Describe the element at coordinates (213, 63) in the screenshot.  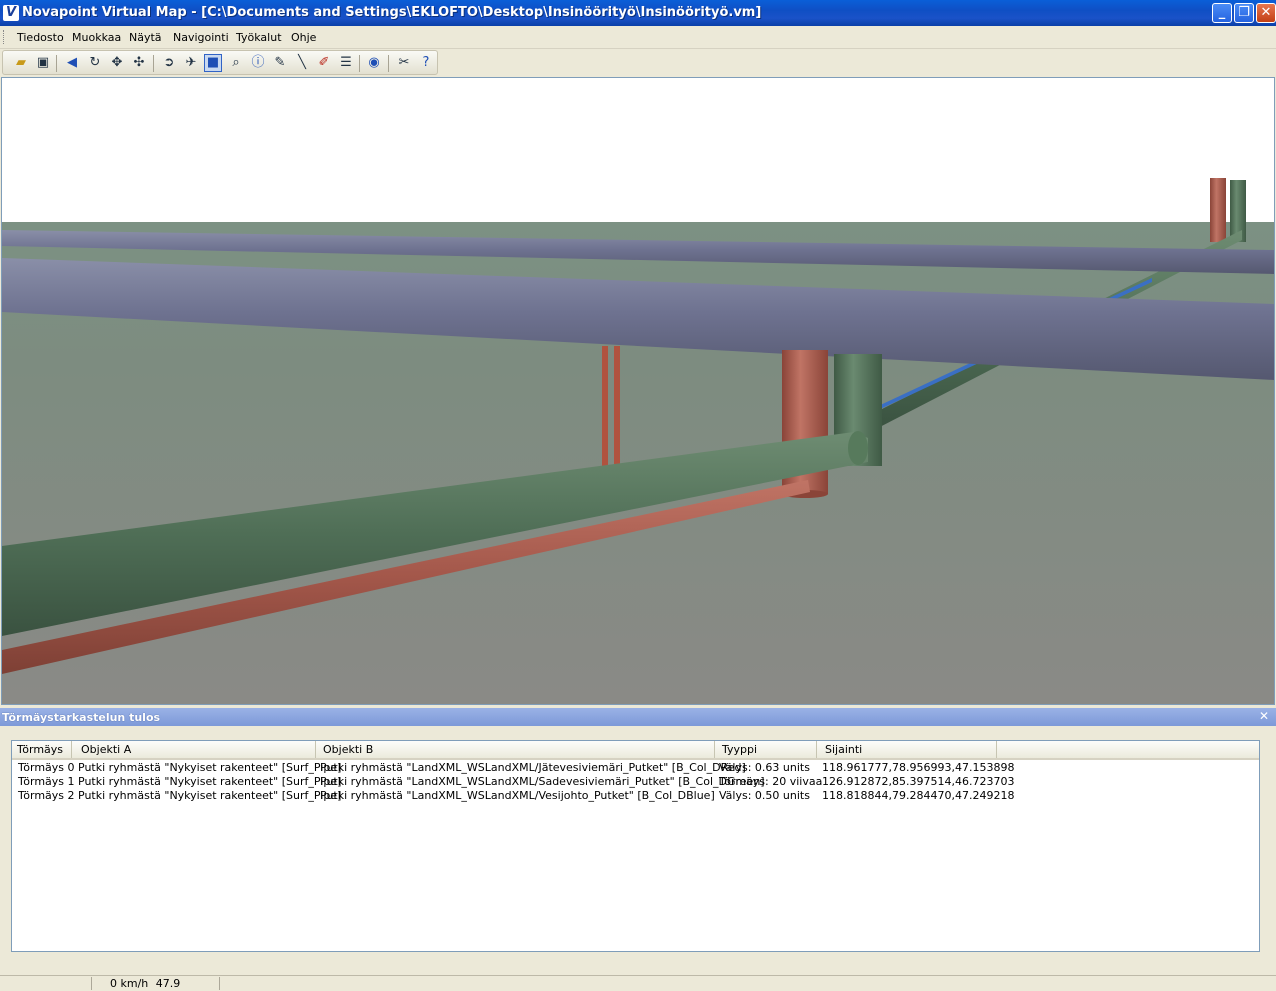
I see `view-mode-icon: ■` at that location.